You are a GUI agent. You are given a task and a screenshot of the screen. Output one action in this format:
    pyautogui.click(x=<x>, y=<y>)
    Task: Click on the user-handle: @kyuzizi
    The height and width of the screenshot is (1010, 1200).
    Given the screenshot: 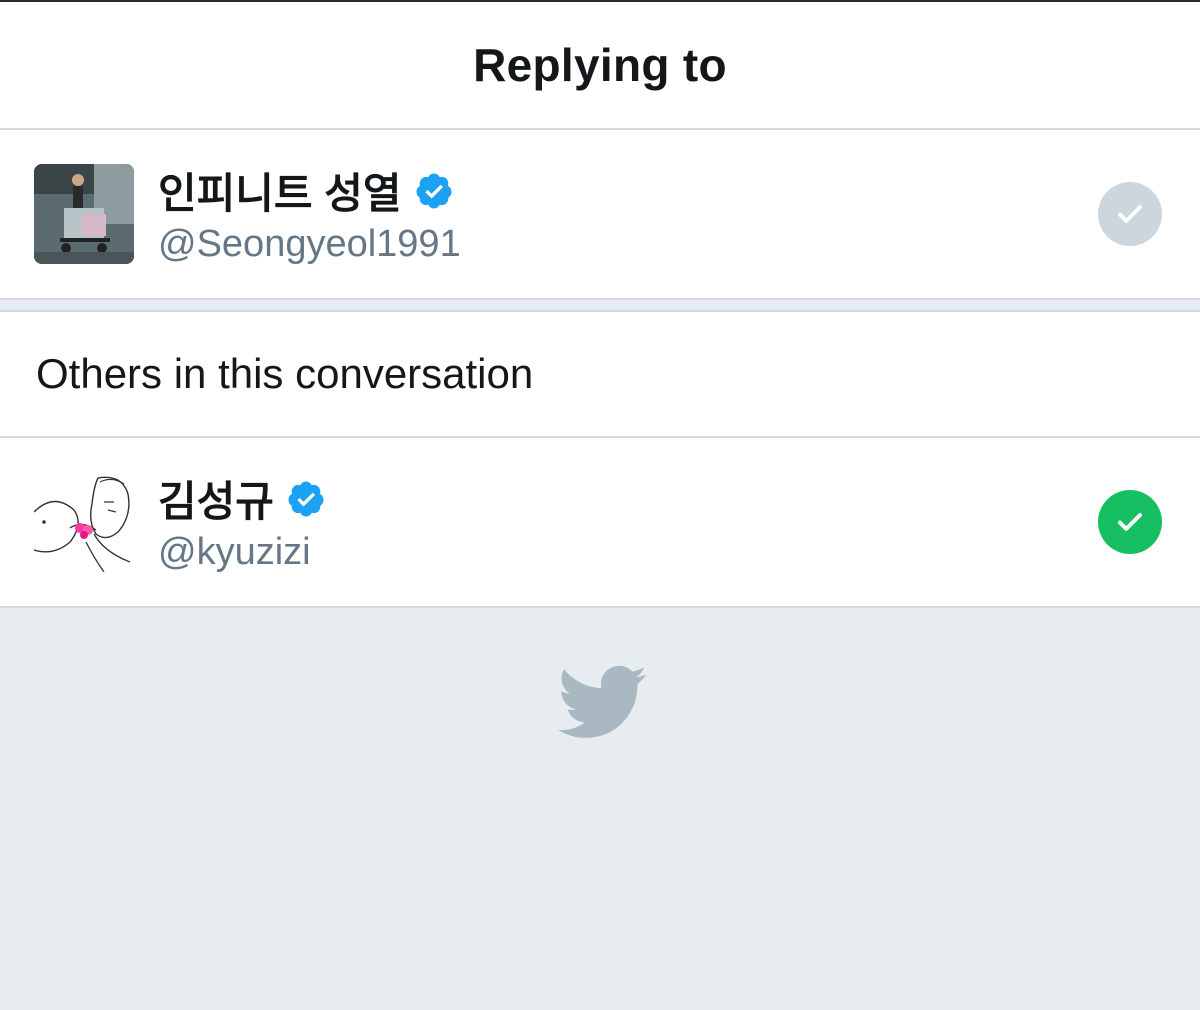 What is the action you would take?
    pyautogui.click(x=234, y=551)
    